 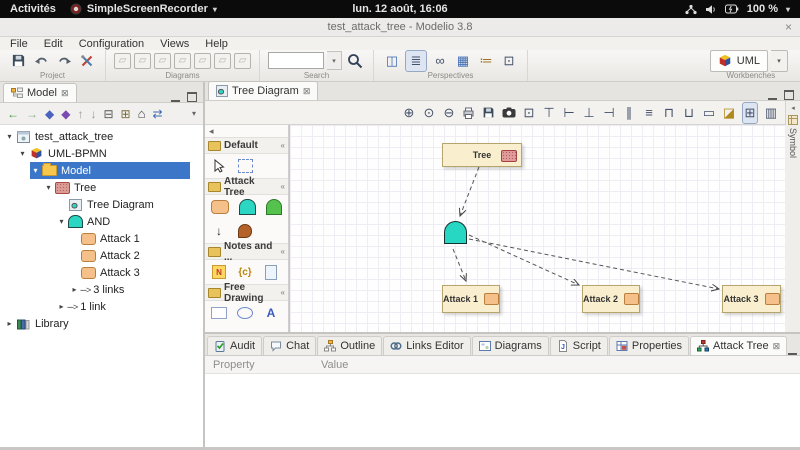 I want to click on node-attack-3: Attack 3, so click(x=751, y=299).